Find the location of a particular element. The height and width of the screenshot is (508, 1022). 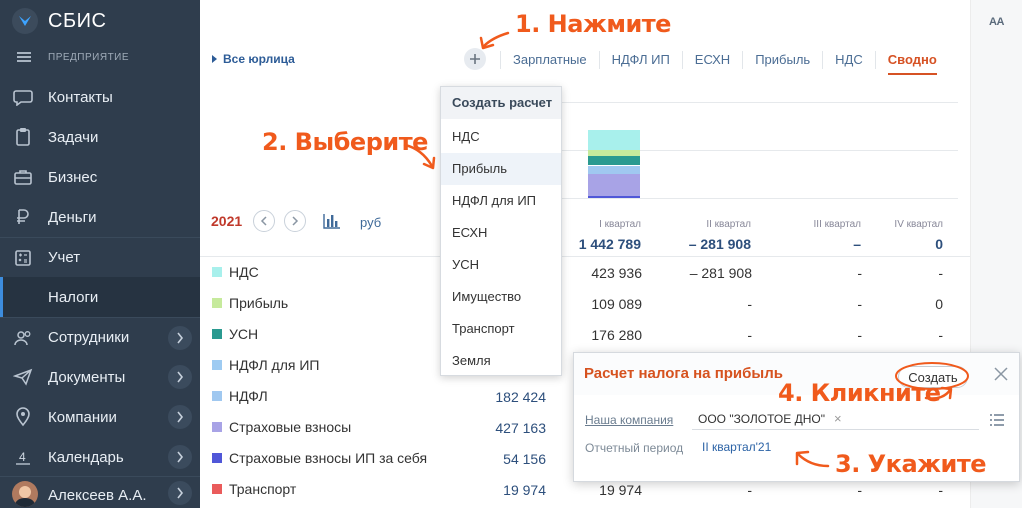

chevron-left-icon is located at coordinates (263, 221).